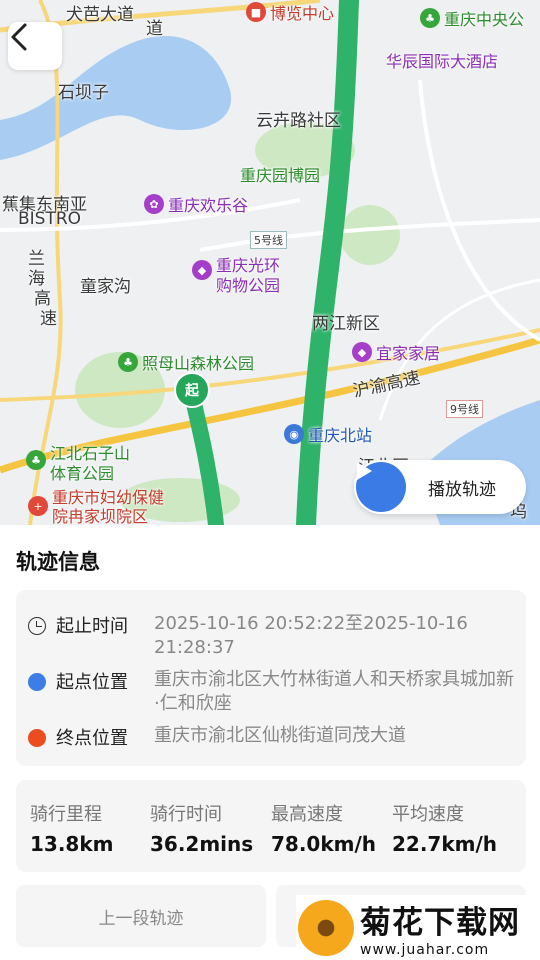 This screenshot has height=960, width=540. What do you see at coordinates (72, 828) in the screenshot?
I see `stat-distance: 骑行里程 13.8km` at bounding box center [72, 828].